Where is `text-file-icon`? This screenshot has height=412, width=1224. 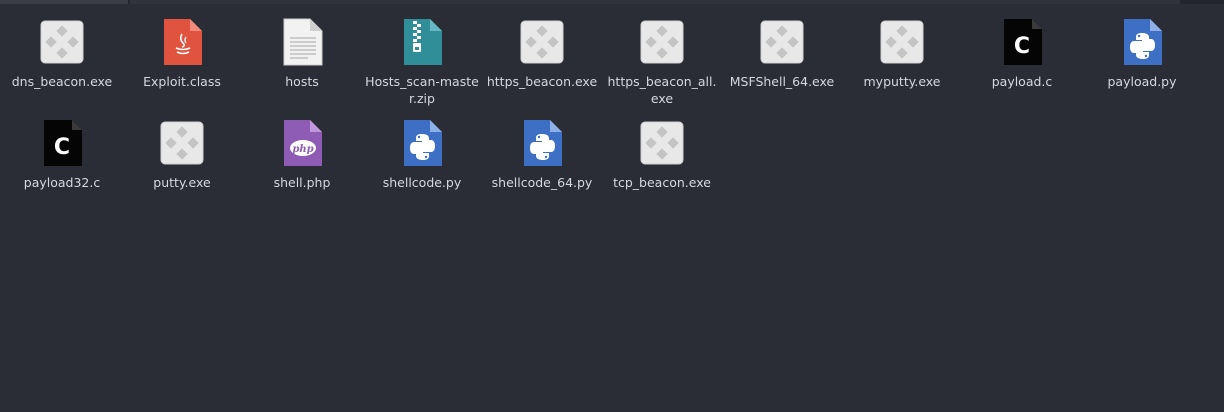
text-file-icon is located at coordinates (302, 42).